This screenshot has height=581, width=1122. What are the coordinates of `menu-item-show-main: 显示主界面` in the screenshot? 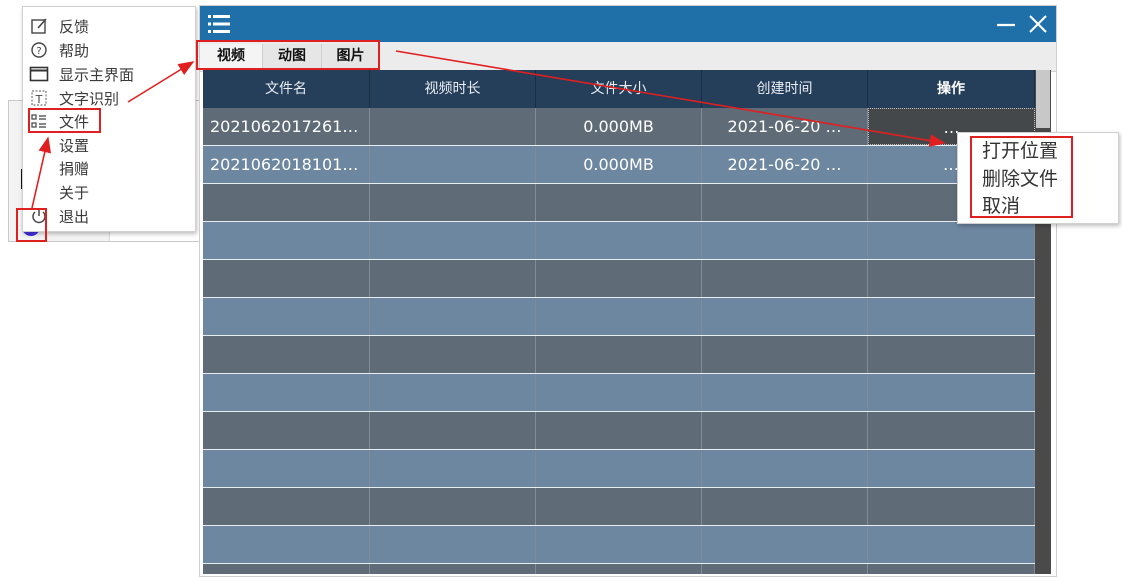 It's located at (109, 74).